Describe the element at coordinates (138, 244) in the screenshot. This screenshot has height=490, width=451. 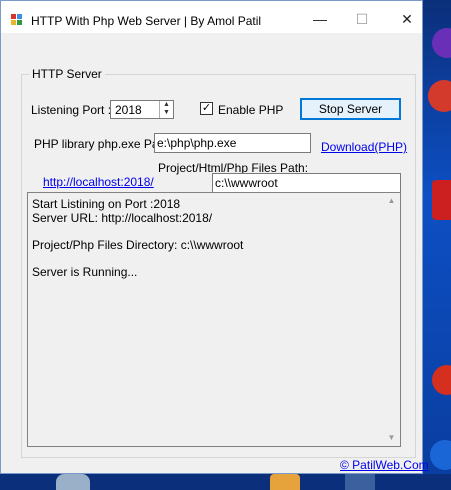
I see `log-line: Project/Php Files Directory: c:\\wwwroot` at that location.